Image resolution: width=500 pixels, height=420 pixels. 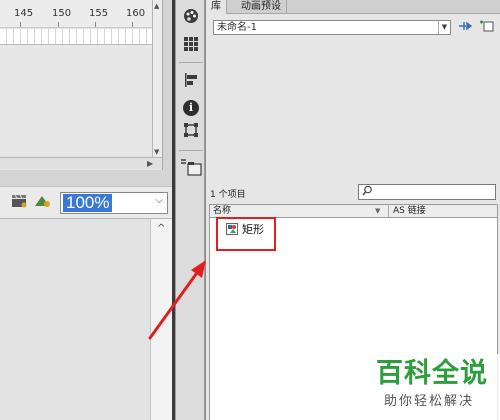 I want to click on info-icon: i, so click(x=191, y=107).